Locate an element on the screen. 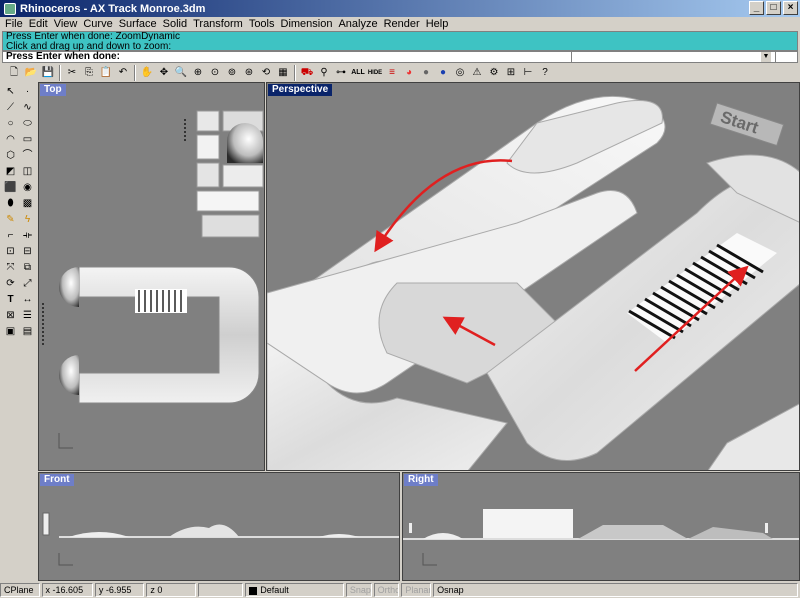 The image size is (800, 598). render-icon: ▣ is located at coordinates (10, 332).